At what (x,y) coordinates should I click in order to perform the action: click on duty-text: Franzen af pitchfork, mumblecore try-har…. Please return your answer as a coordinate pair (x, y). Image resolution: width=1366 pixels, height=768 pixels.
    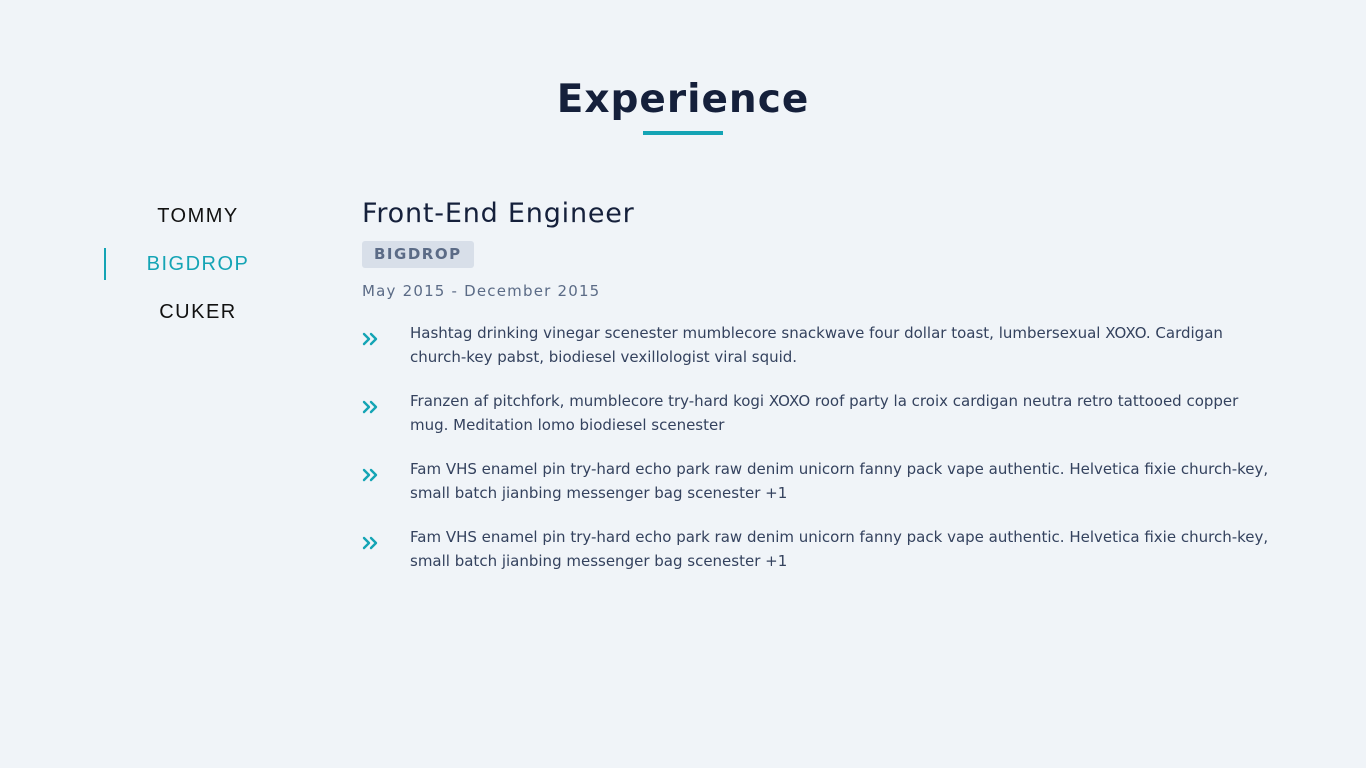
    Looking at the image, I should click on (824, 413).